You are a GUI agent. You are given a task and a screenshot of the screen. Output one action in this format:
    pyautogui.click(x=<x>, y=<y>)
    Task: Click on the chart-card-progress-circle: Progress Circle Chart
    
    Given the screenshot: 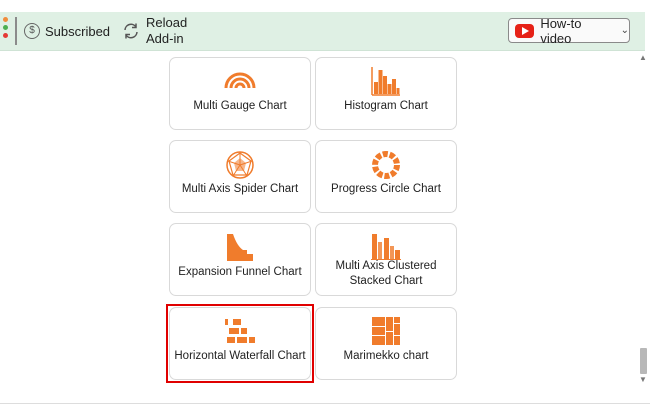 What is the action you would take?
    pyautogui.click(x=386, y=176)
    